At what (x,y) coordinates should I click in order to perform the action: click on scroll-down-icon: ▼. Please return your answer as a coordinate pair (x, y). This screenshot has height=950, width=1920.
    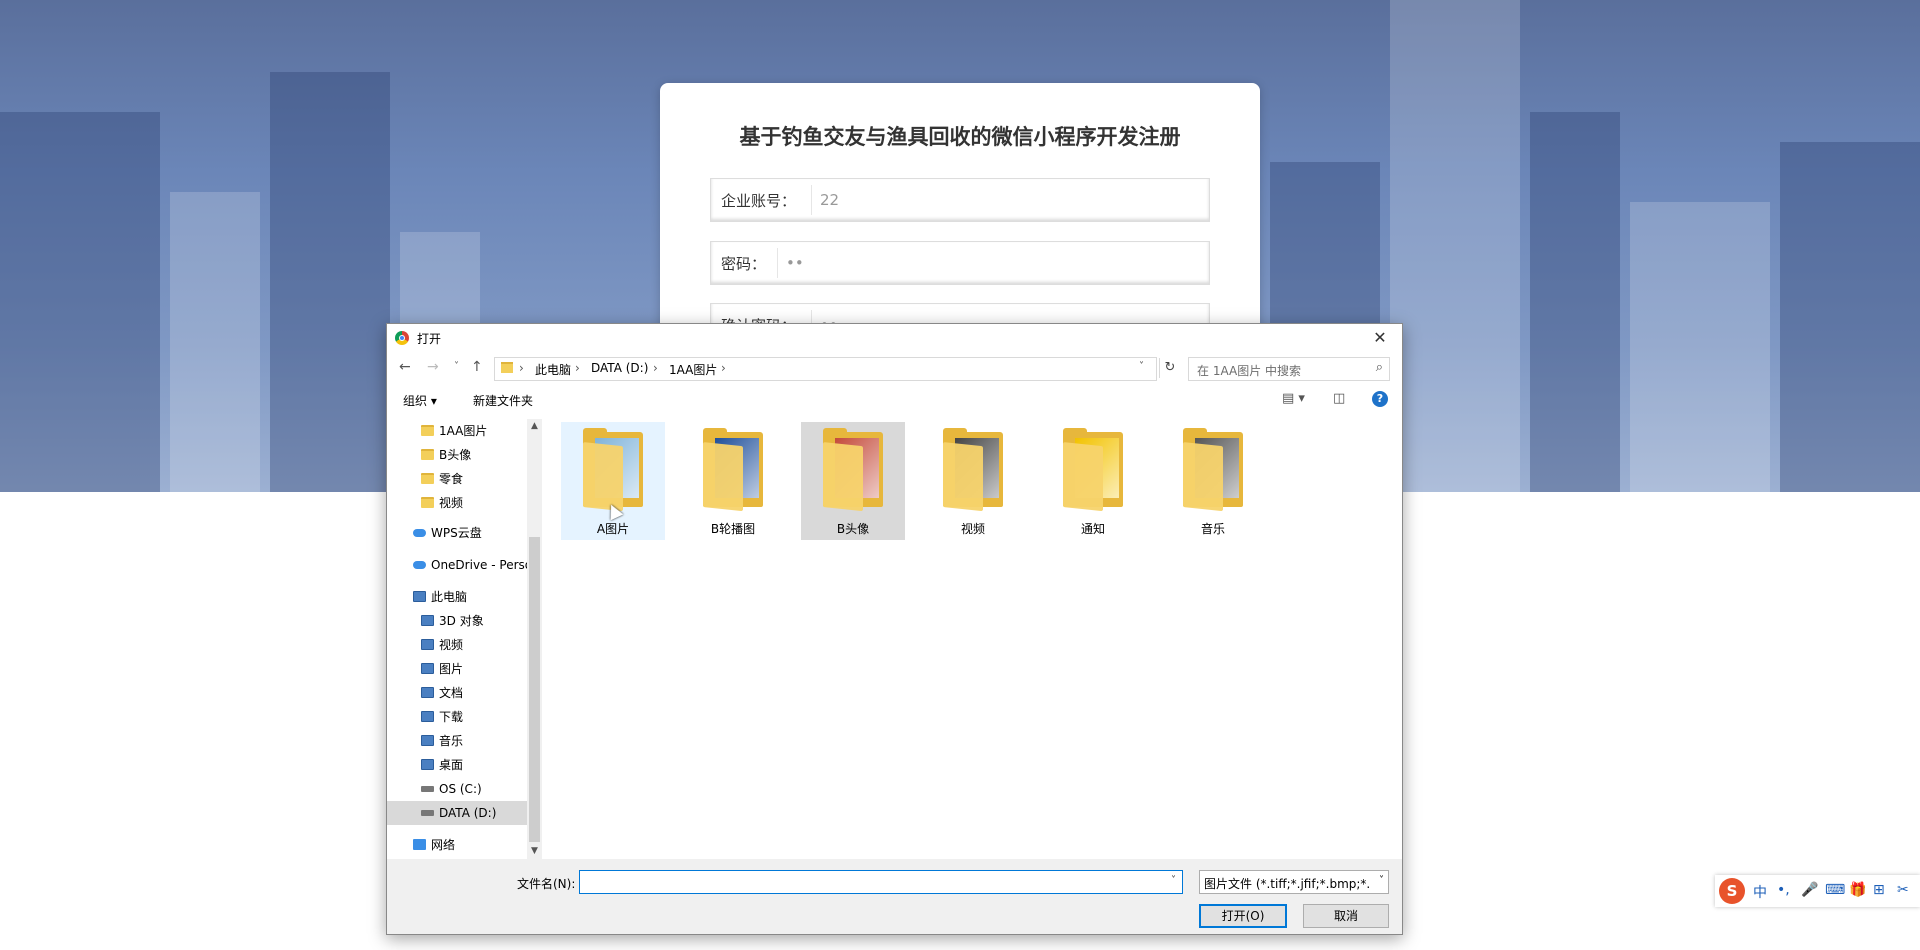
    Looking at the image, I should click on (534, 851).